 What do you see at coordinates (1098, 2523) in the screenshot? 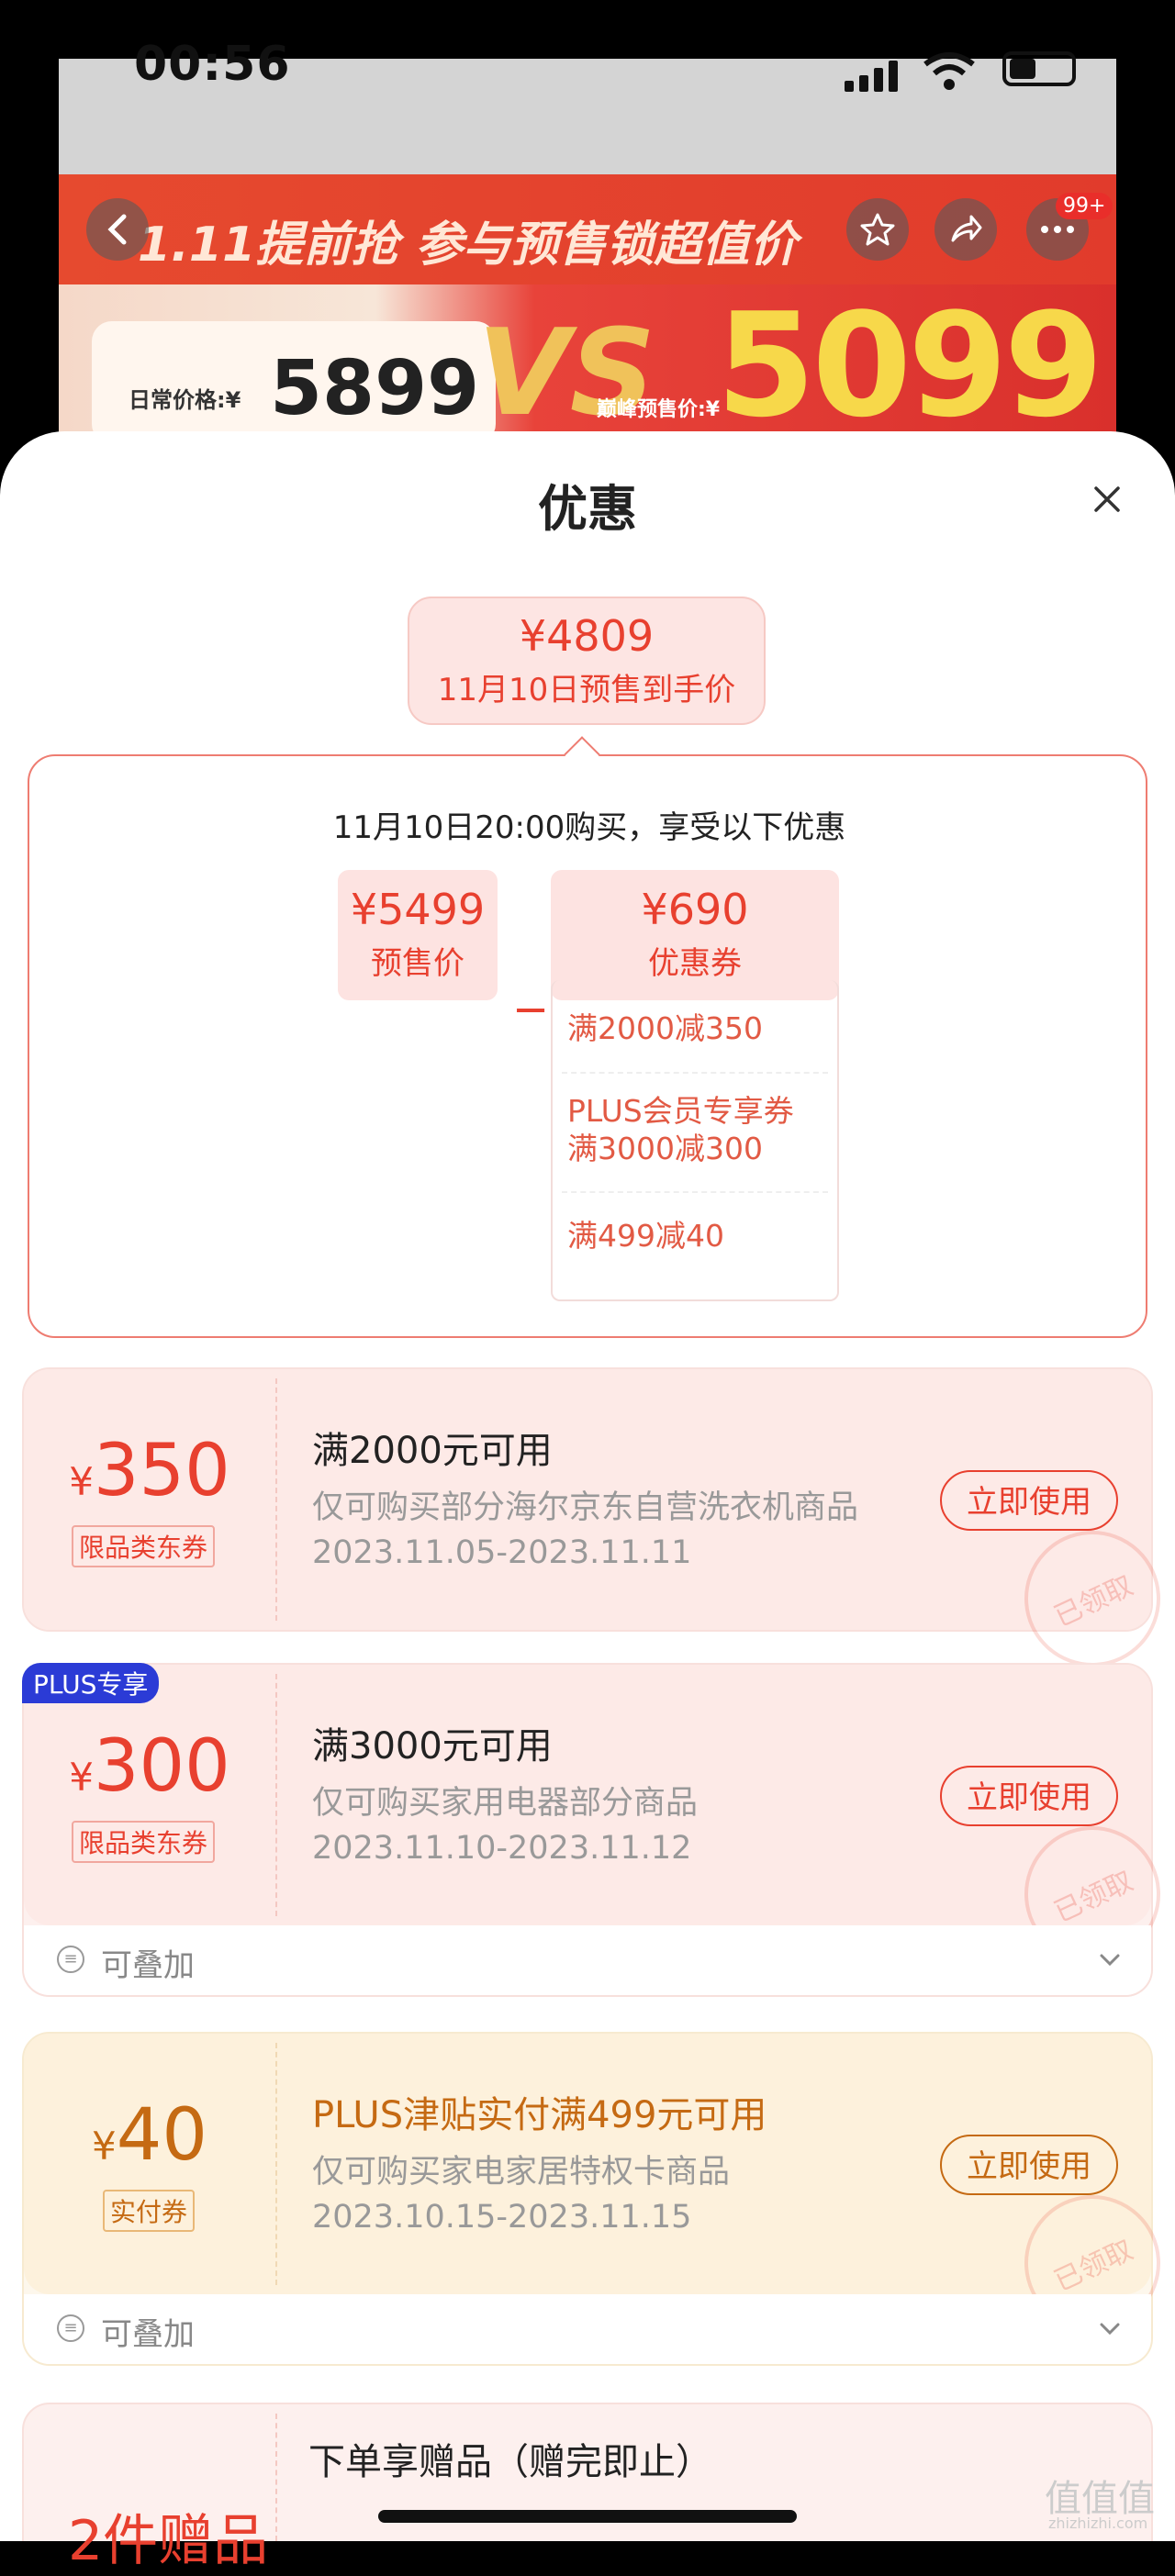
I see `watermark-url: zhizhizhi.com` at bounding box center [1098, 2523].